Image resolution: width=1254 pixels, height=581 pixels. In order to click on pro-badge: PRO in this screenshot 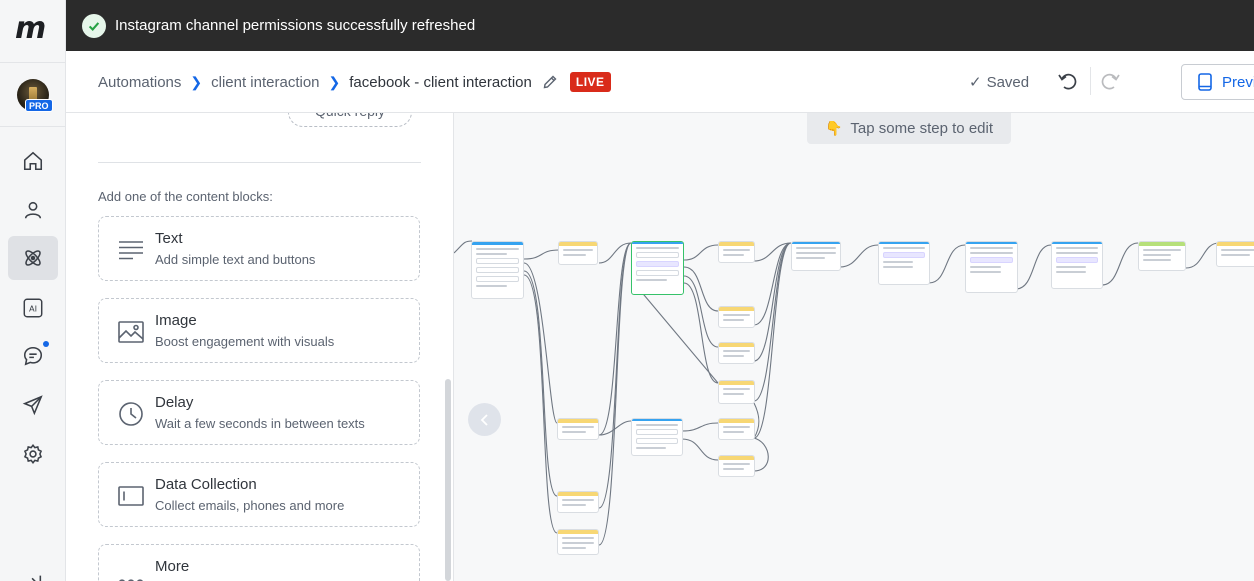, I will do `click(39, 105)`.